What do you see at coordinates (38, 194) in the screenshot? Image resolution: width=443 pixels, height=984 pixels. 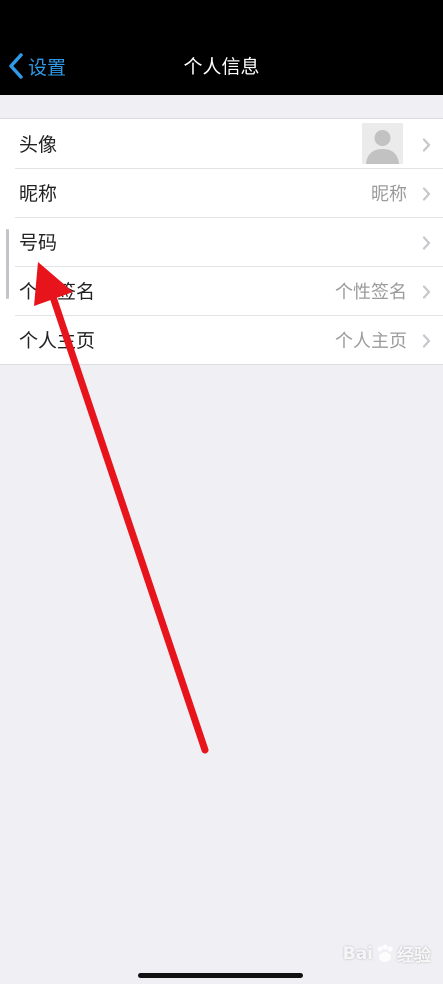 I see `row-nickname-label: 昵称` at bounding box center [38, 194].